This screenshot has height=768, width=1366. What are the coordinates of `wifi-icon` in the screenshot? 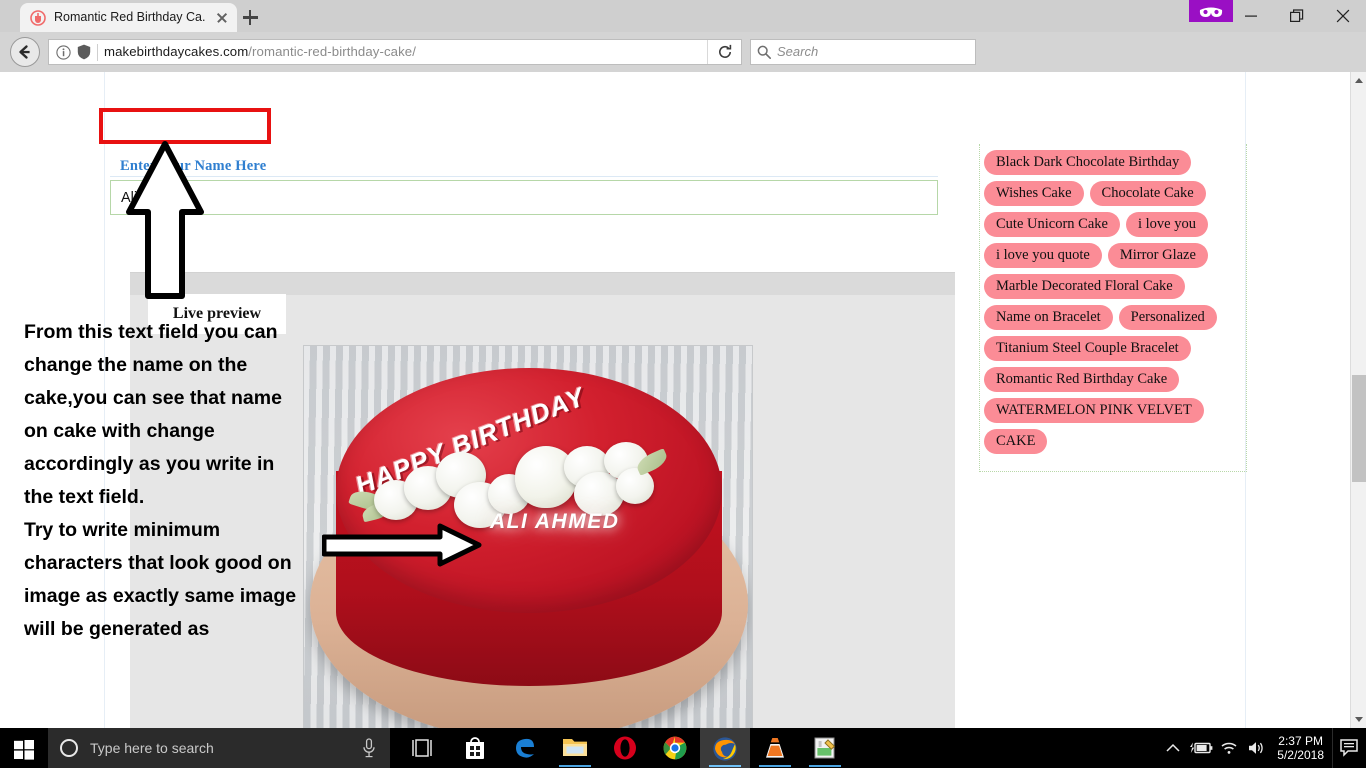 It's located at (1229, 748).